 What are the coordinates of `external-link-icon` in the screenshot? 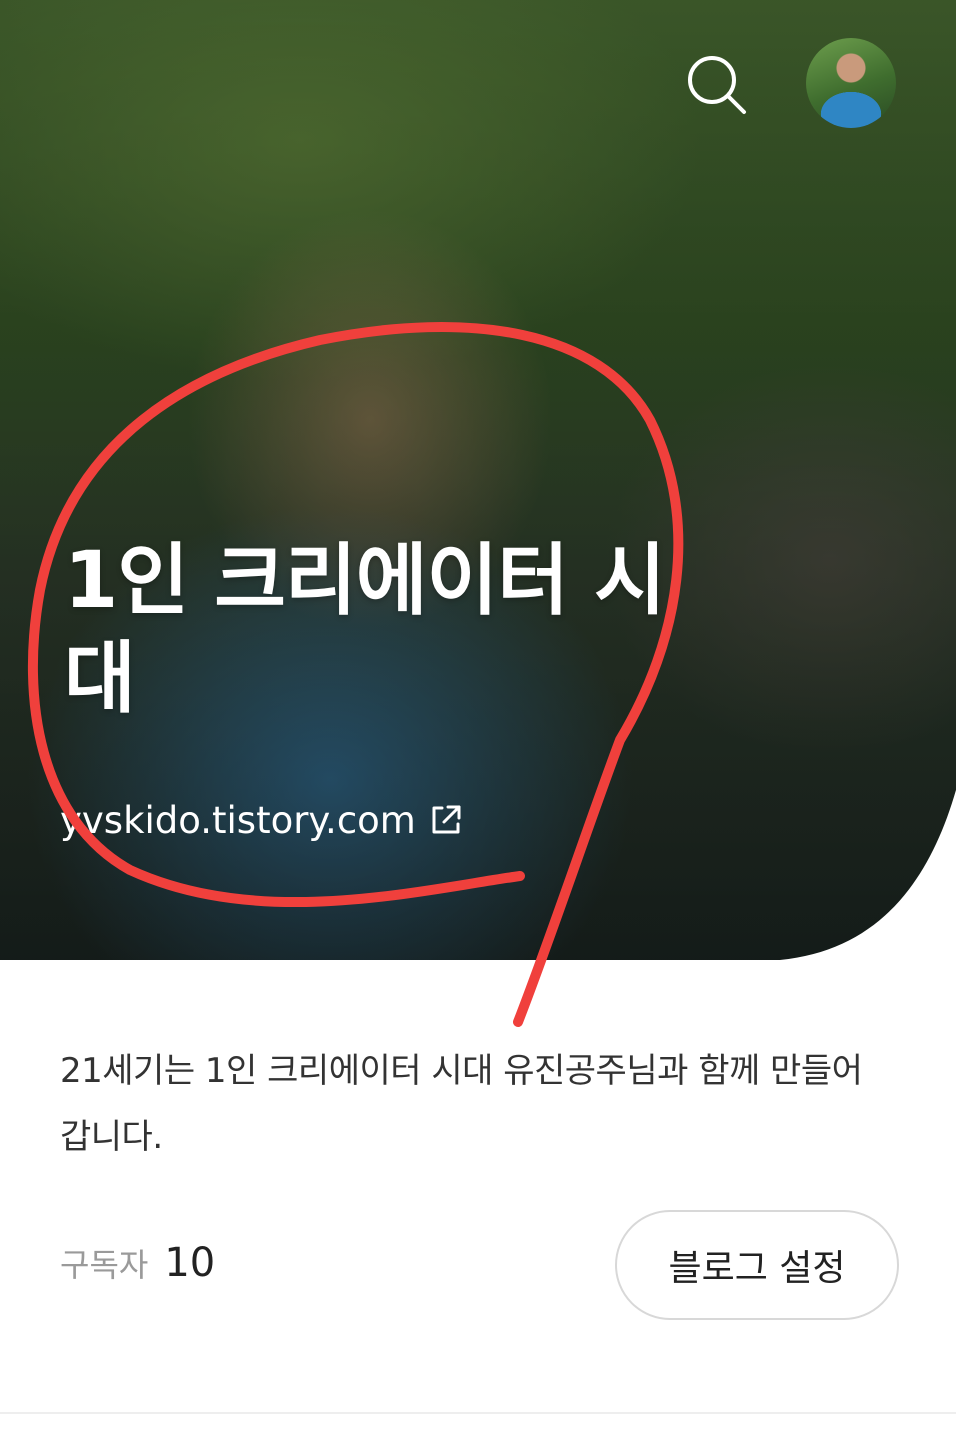 It's located at (446, 820).